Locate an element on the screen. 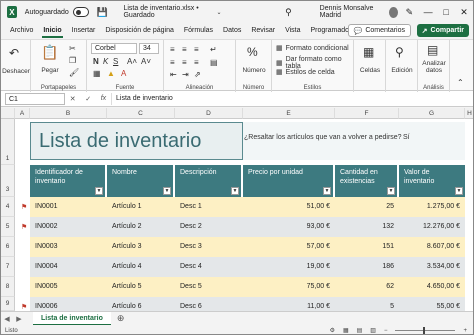 The height and width of the screenshot is (335, 474). paste-icon: 📋 is located at coordinates (49, 52).